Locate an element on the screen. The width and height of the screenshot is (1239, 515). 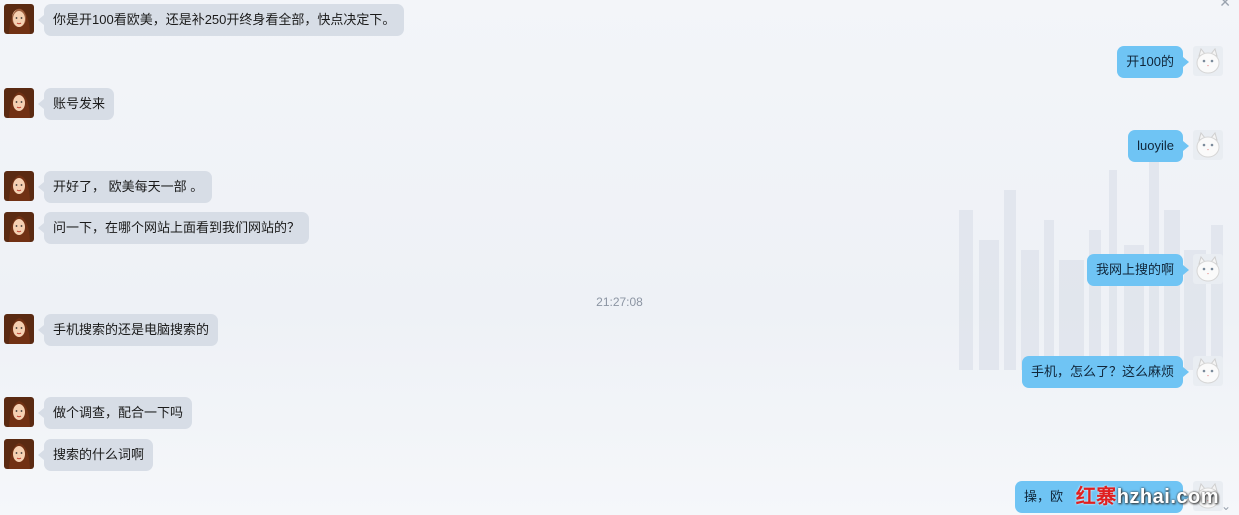
message-bubble: 问一下，在哪个网站上面看到我们网站的？ is located at coordinates (173, 228).